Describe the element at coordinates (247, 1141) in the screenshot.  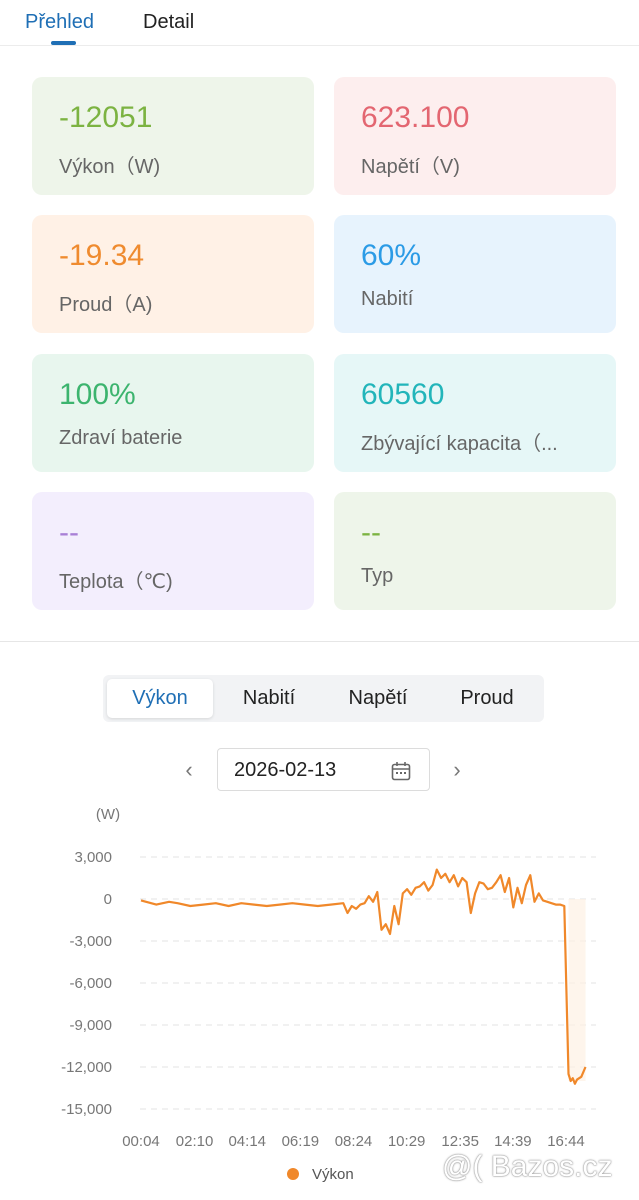
I see `x-tick-label: 04:14` at that location.